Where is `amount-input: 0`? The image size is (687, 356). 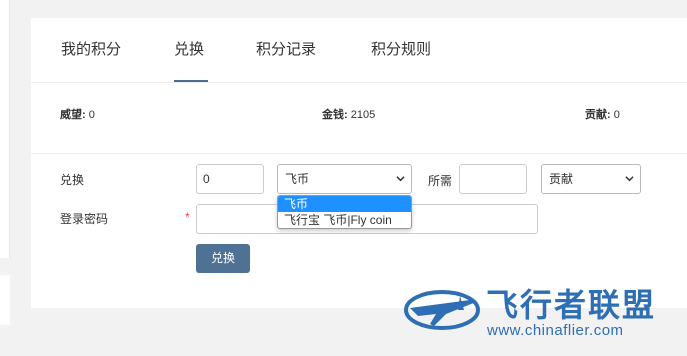 amount-input: 0 is located at coordinates (230, 179).